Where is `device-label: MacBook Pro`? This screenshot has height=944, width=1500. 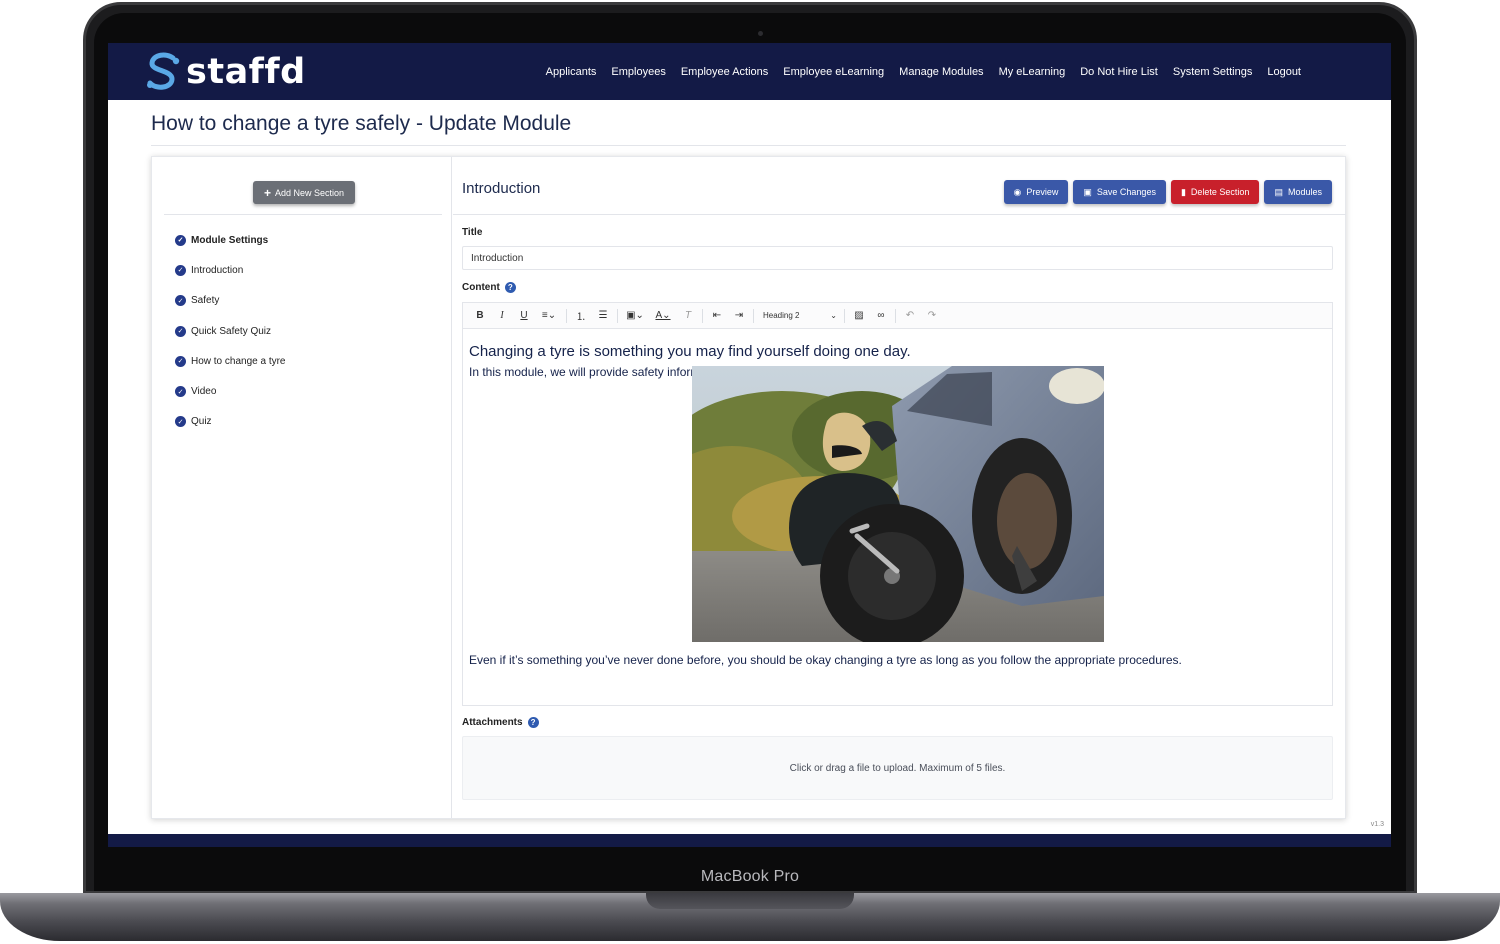
device-label: MacBook Pro is located at coordinates (750, 876).